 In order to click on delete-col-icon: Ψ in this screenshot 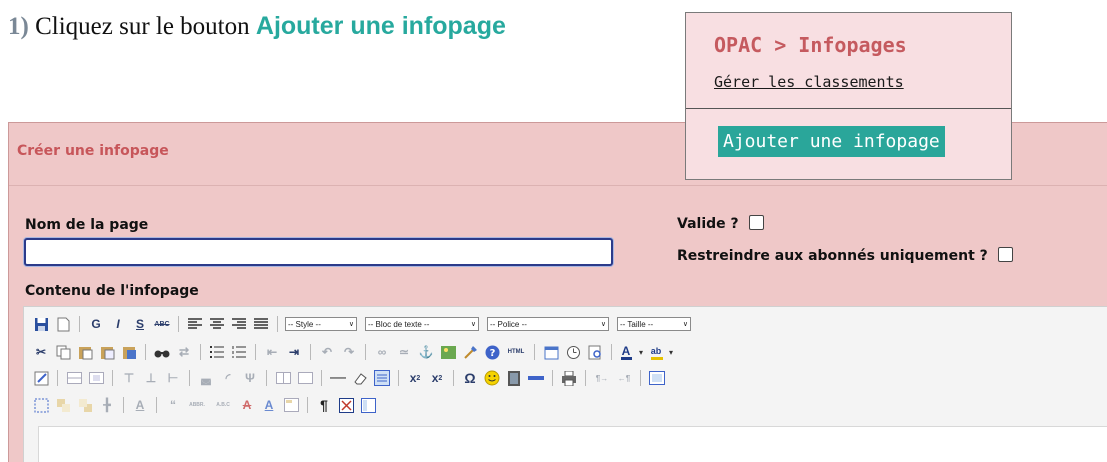, I will do `click(250, 378)`.